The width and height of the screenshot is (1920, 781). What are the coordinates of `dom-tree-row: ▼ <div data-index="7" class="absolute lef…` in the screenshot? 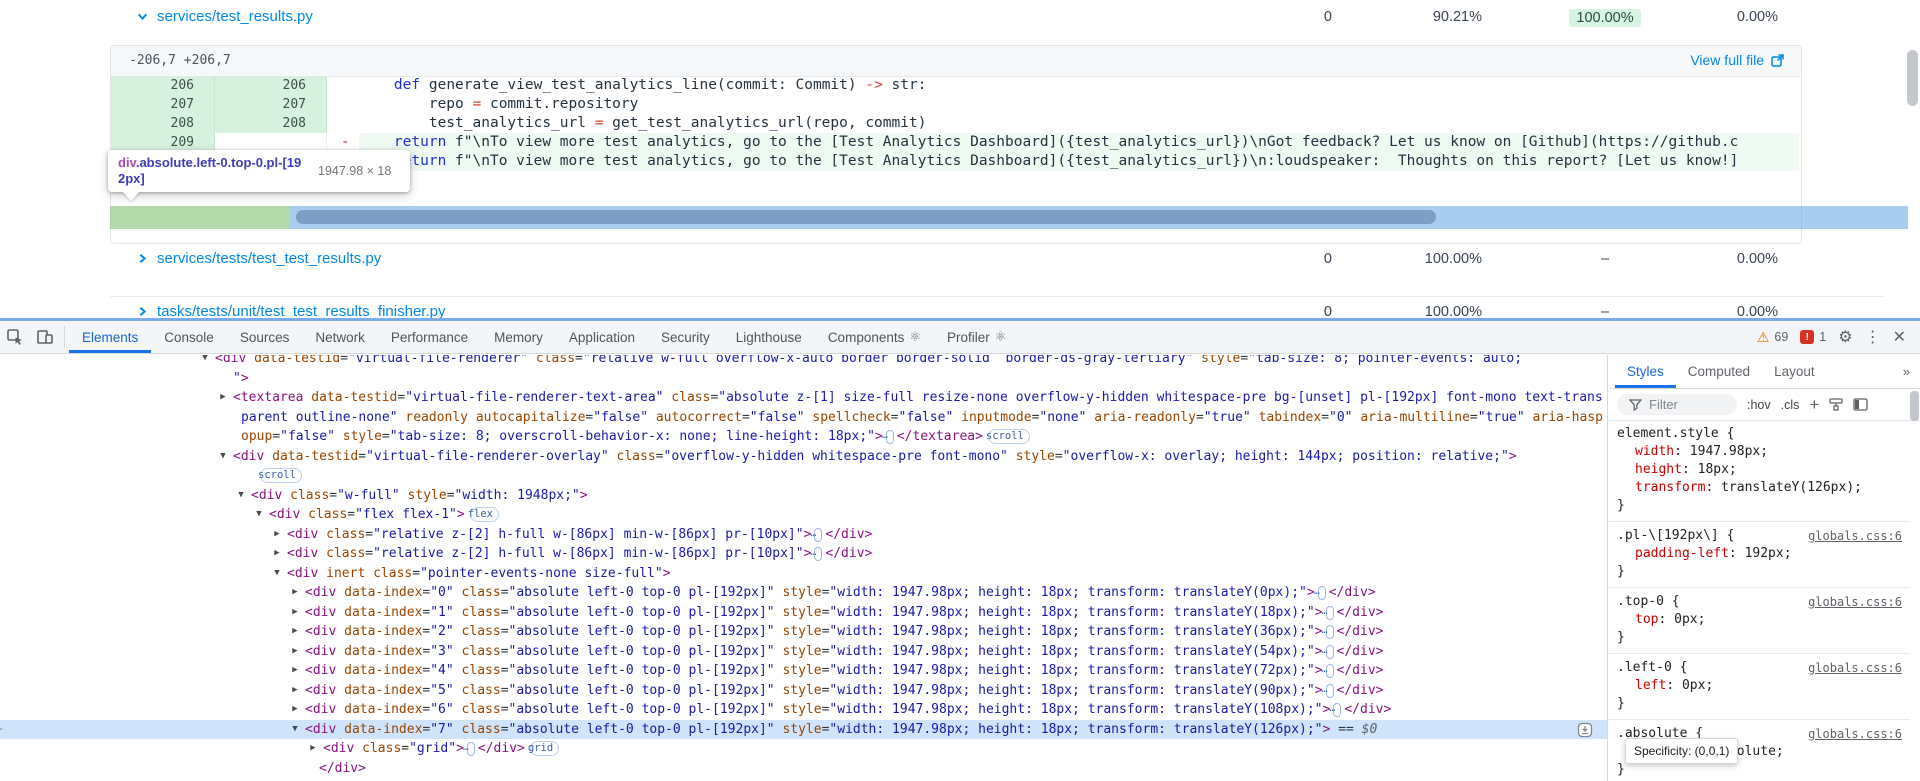 It's located at (803, 729).